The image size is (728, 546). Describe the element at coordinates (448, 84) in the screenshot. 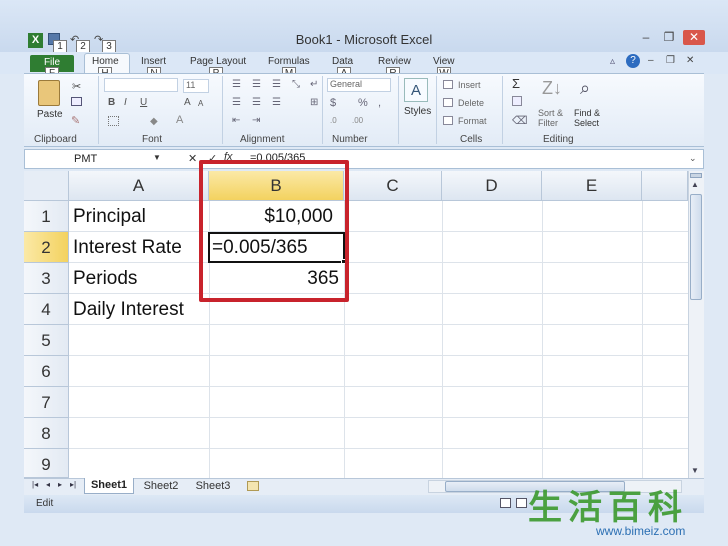

I see `insert-cells-icon` at that location.